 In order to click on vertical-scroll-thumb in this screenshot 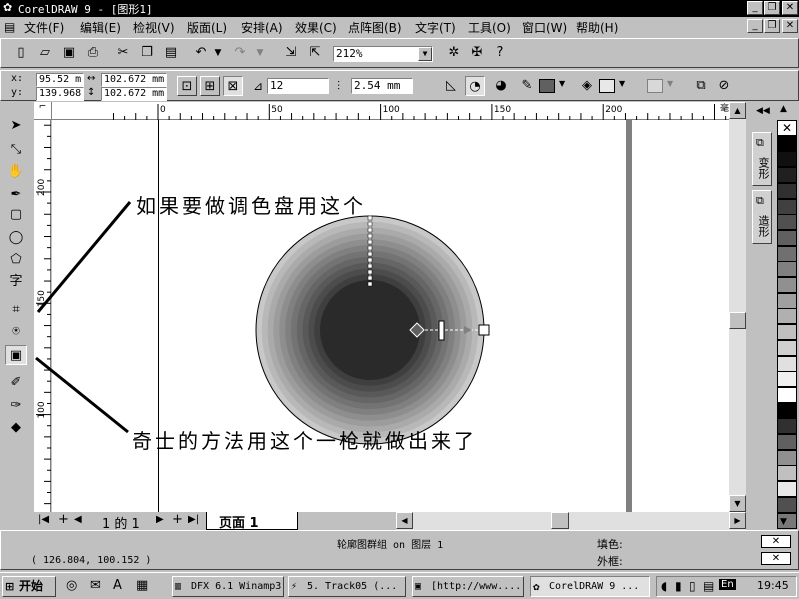, I will do `click(737, 320)`.